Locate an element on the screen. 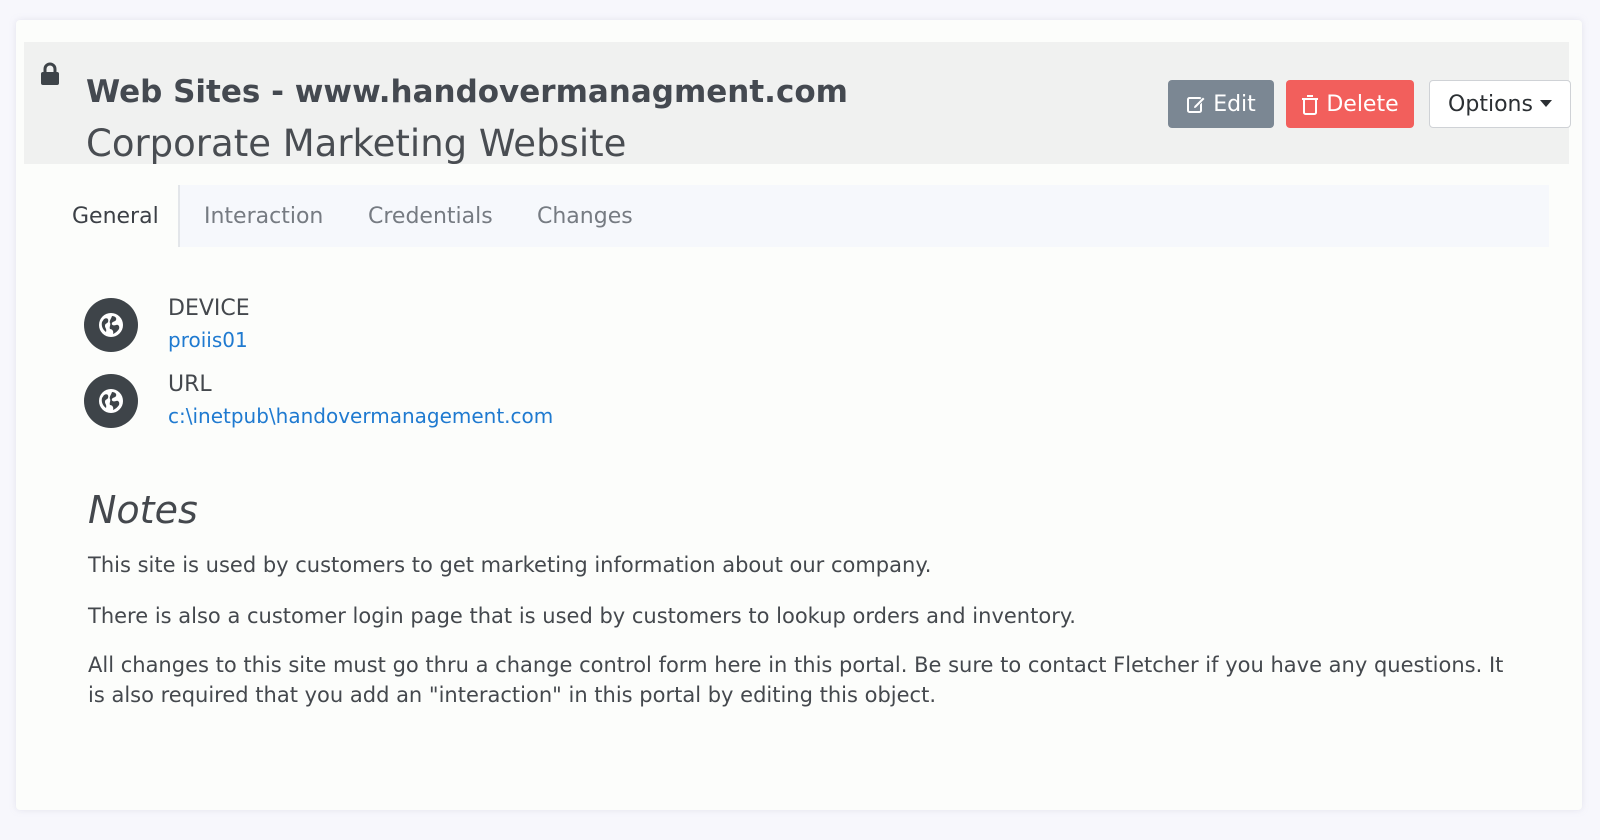 This screenshot has height=840, width=1600. tab-label: Changes is located at coordinates (585, 216).